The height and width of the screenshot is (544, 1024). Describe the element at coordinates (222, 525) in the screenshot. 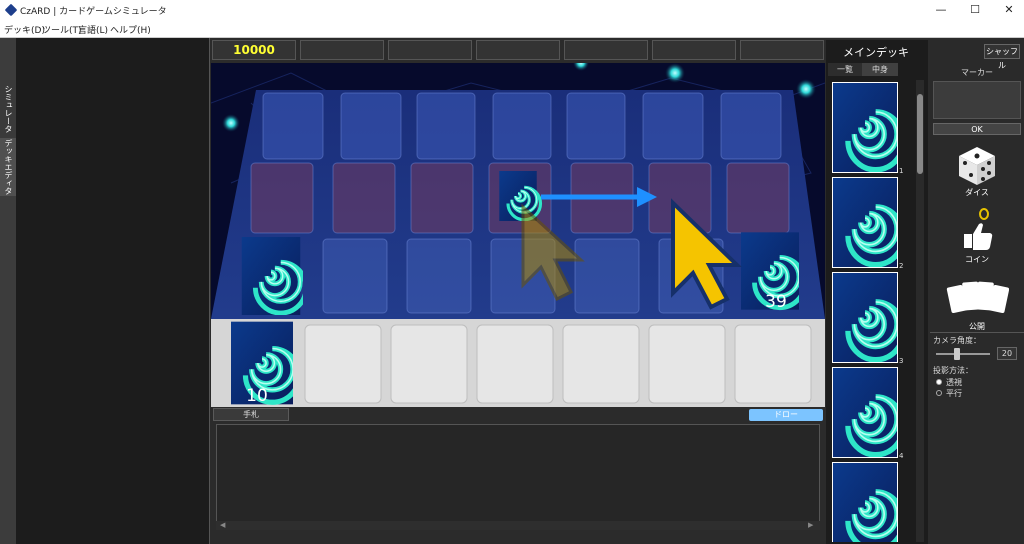

I see `scroll-left-icon: ◀` at that location.